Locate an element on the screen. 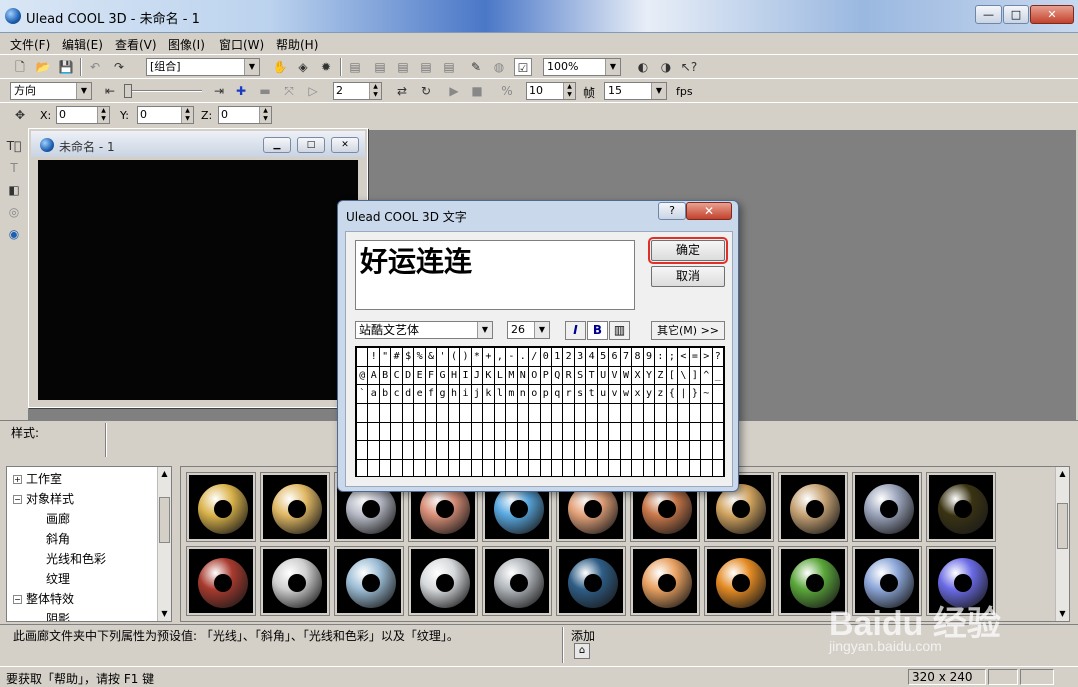  fps-combo: 15 ▼ is located at coordinates (635, 91).